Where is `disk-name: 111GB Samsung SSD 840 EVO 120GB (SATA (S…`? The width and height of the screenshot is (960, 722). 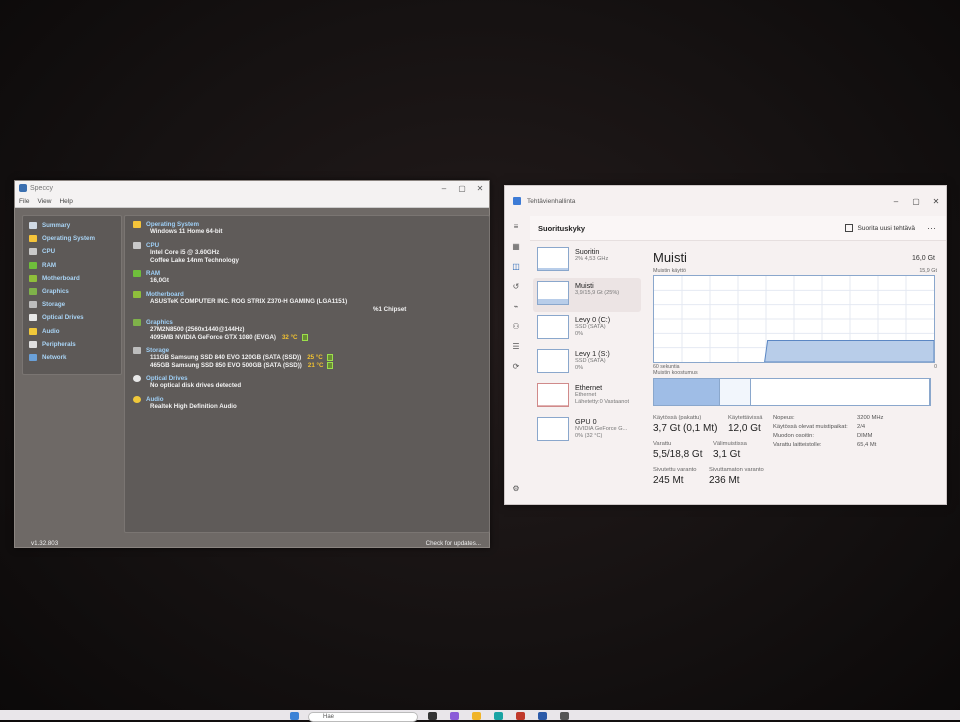 disk-name: 111GB Samsung SSD 840 EVO 120GB (SATA (S… is located at coordinates (226, 358).